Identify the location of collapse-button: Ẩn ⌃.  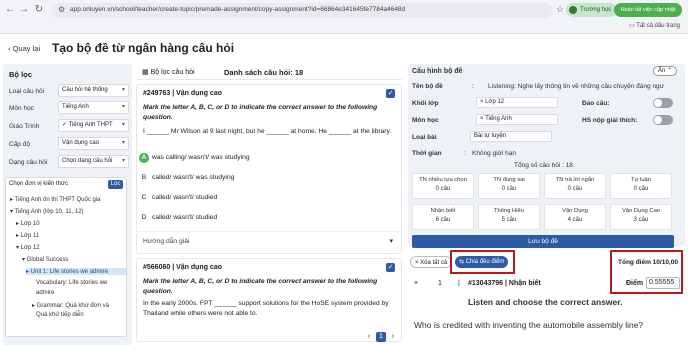
(665, 71).